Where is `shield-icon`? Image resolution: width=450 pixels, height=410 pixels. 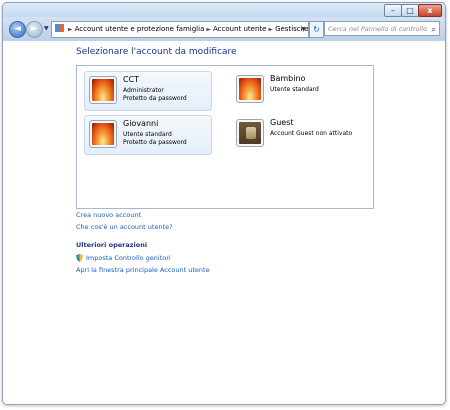 shield-icon is located at coordinates (79, 258).